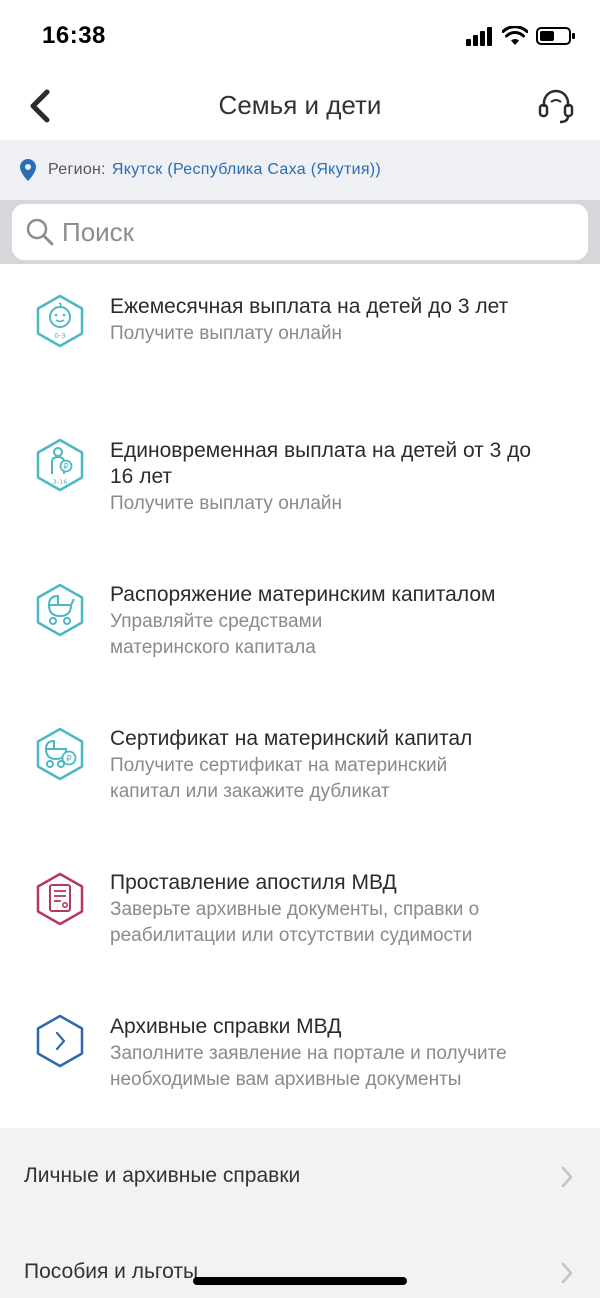 The image size is (600, 1298). I want to click on search-input: Поиск, so click(300, 232).